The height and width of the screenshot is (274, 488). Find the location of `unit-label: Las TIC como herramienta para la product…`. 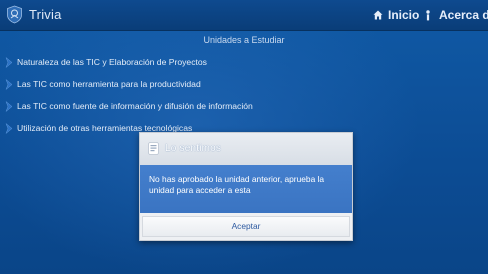

unit-label: Las TIC como herramienta para la product… is located at coordinates (109, 84).